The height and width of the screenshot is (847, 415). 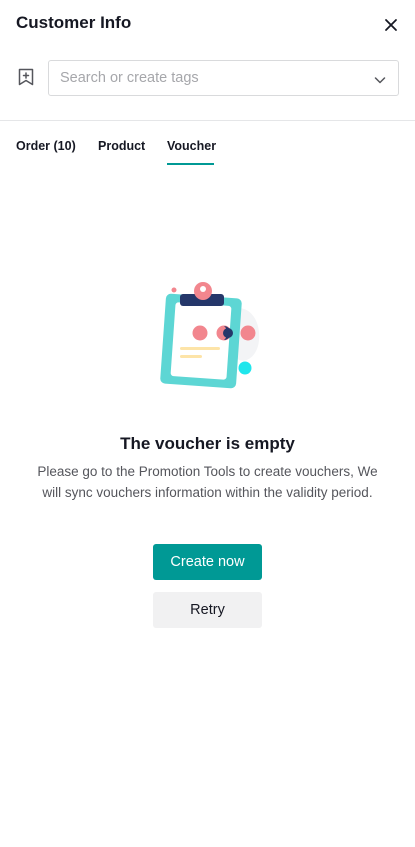 I want to click on tab-voucher: Voucher, so click(x=191, y=146).